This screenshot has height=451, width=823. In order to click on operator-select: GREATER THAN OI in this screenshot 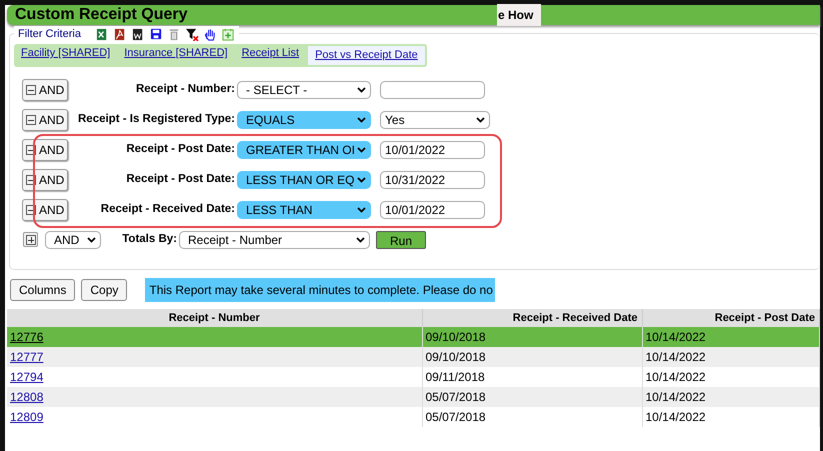, I will do `click(304, 149)`.